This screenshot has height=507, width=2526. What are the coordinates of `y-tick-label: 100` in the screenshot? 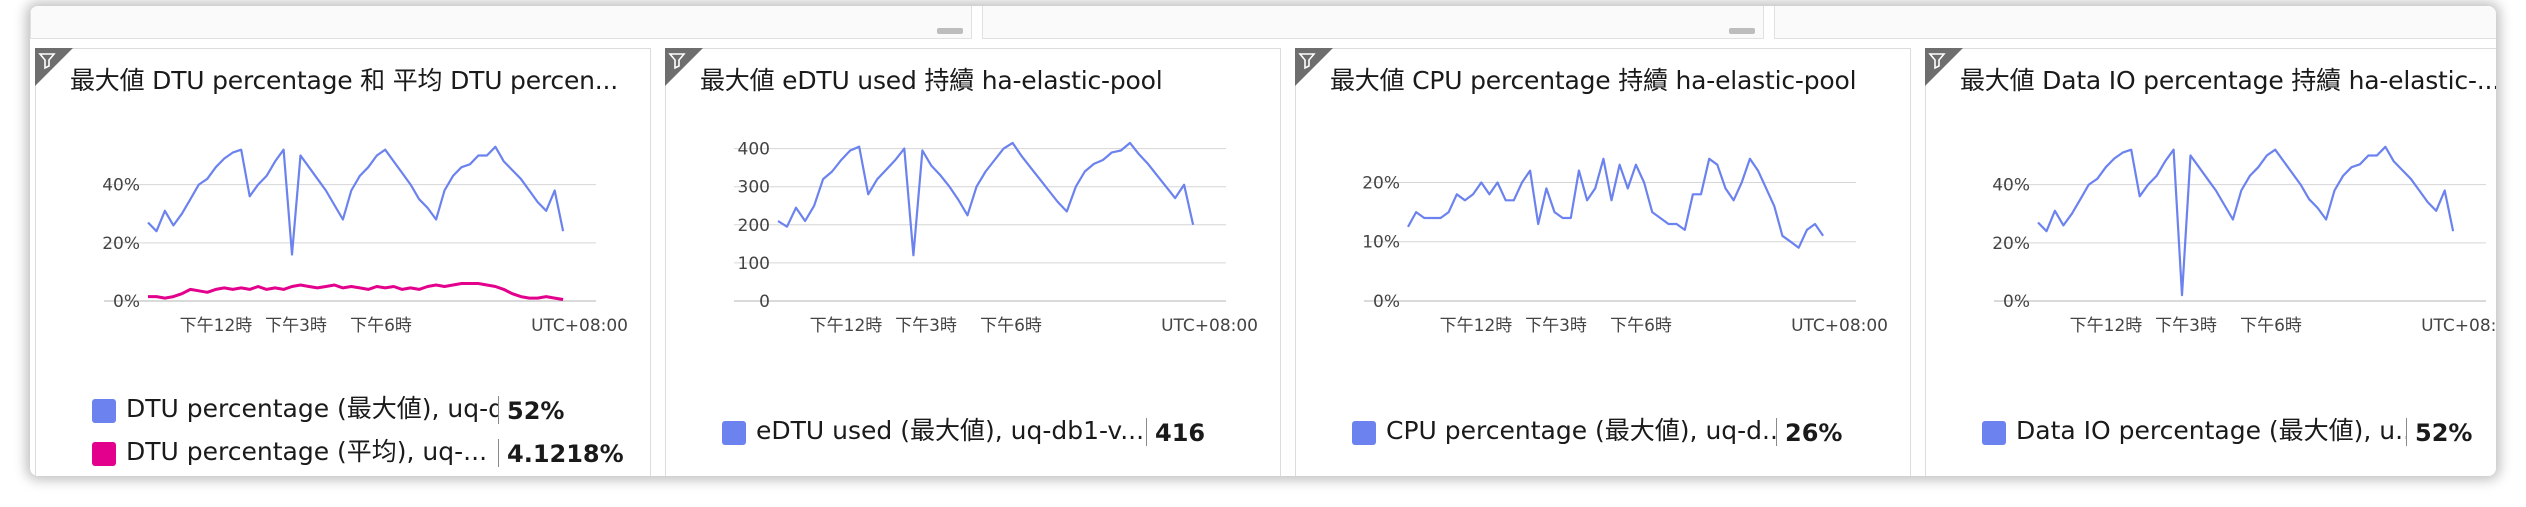 It's located at (754, 264).